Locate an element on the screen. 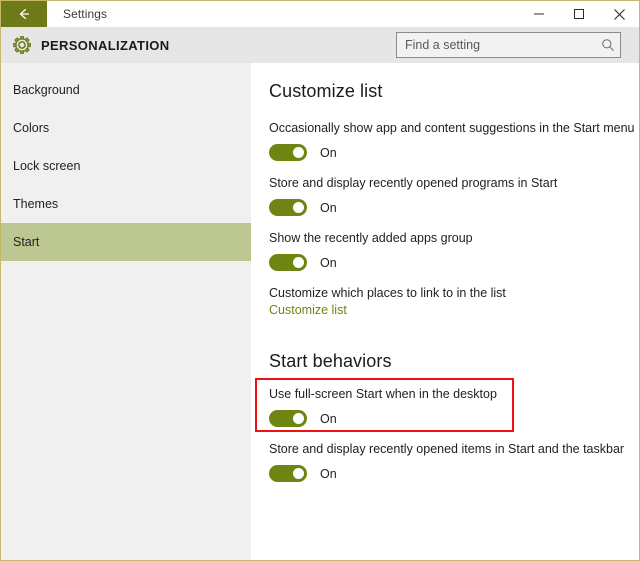  toggle-recently-added-apps is located at coordinates (288, 262).